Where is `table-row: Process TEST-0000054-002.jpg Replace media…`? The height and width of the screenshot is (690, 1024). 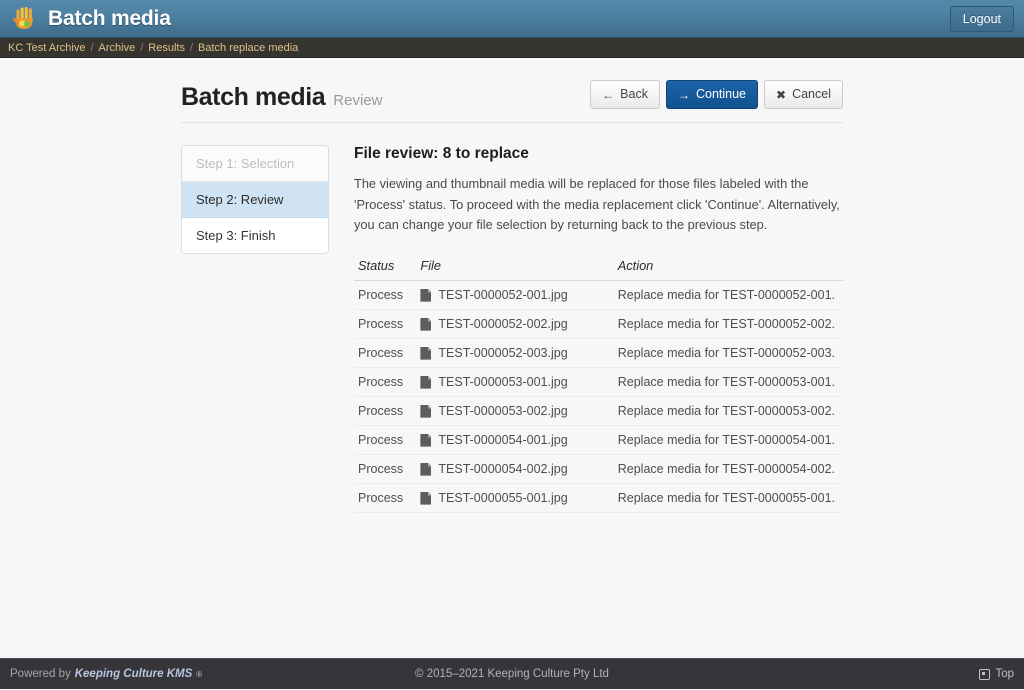
table-row: Process TEST-0000054-002.jpg Replace media… is located at coordinates (598, 469).